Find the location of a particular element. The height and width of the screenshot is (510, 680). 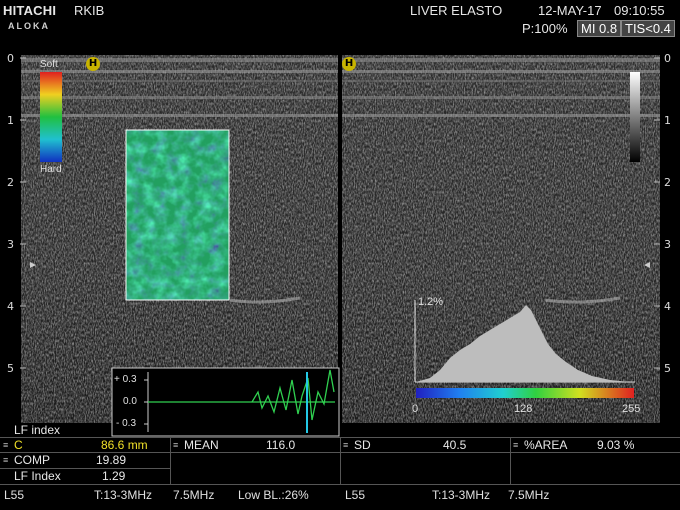

freq-range-left: T:13-3MHz is located at coordinates (123, 495).